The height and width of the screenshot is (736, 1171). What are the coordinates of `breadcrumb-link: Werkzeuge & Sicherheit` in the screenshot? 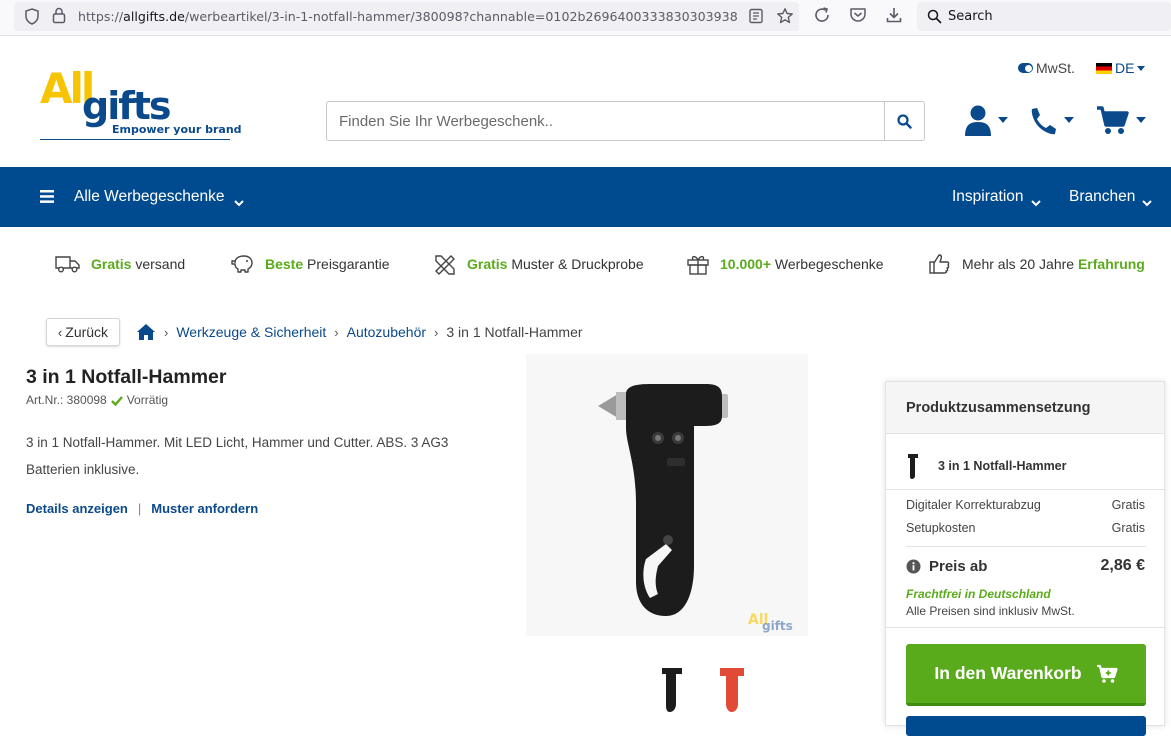 It's located at (251, 332).